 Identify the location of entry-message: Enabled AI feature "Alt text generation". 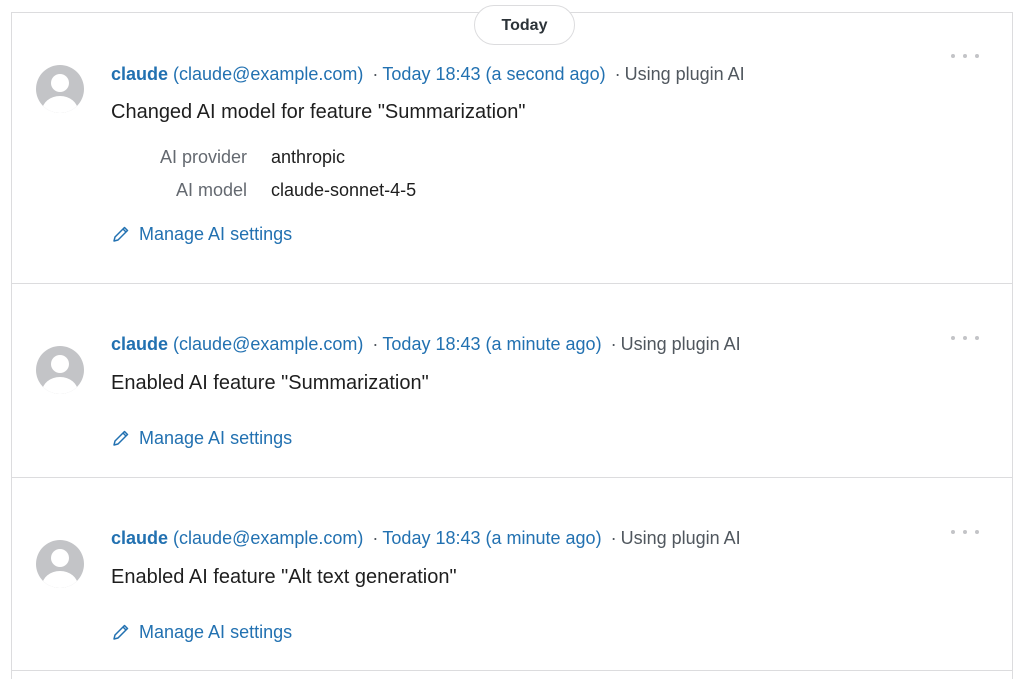
(284, 577).